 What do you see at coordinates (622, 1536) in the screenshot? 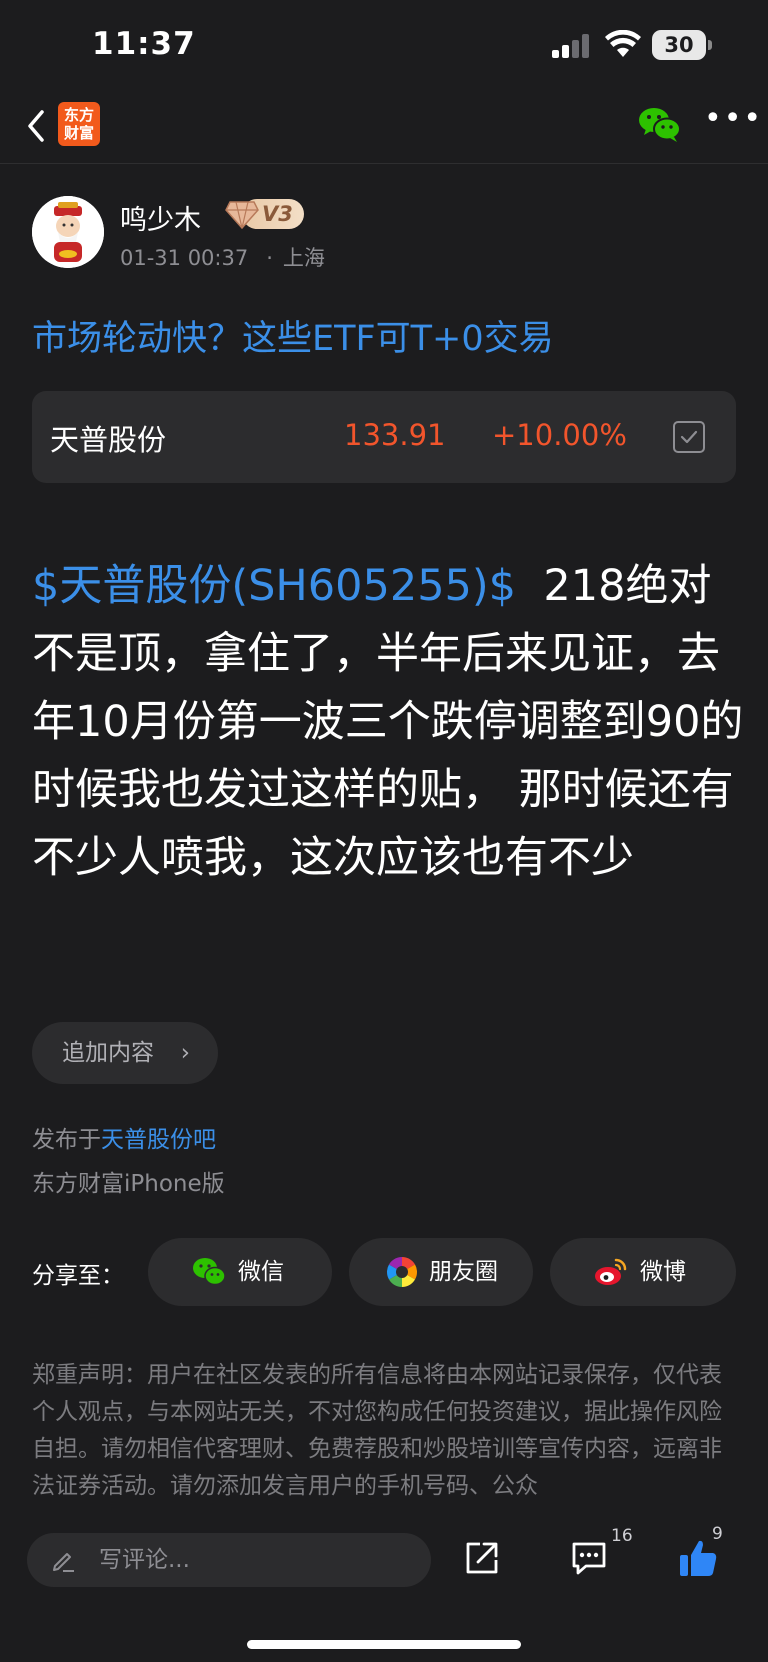
I see `comment-count: 16` at bounding box center [622, 1536].